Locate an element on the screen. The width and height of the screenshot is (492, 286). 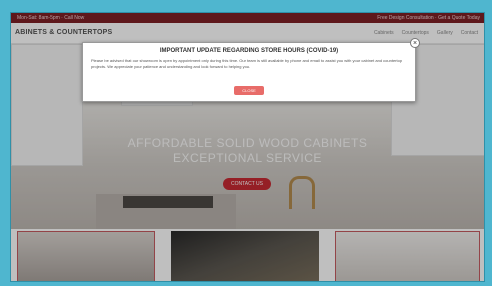
modal-close-button: CLOSE is located at coordinates (249, 90).